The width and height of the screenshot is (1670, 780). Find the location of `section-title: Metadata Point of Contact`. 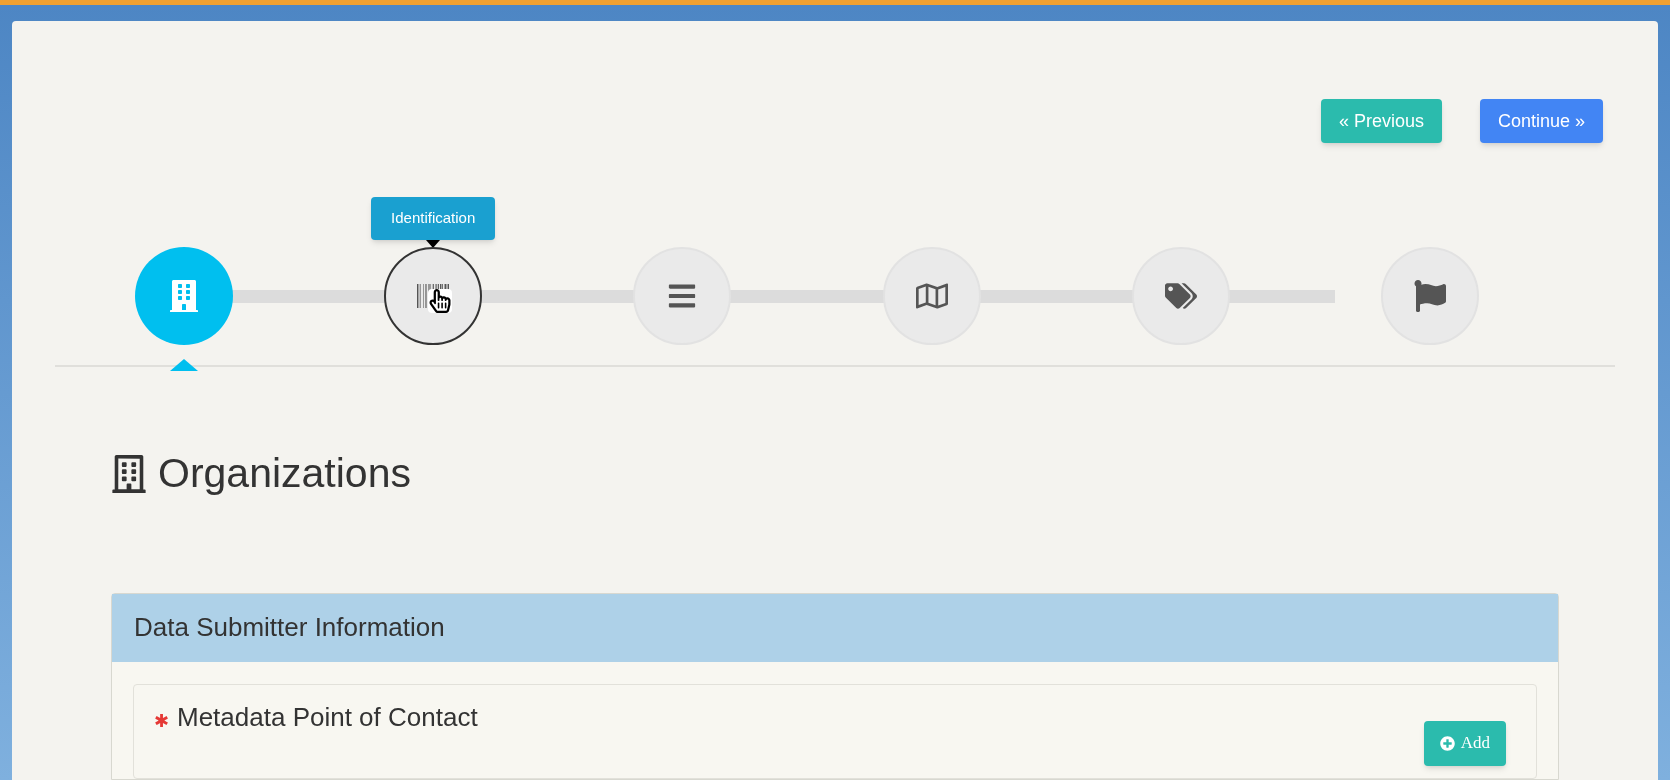

section-title: Metadata Point of Contact is located at coordinates (327, 716).